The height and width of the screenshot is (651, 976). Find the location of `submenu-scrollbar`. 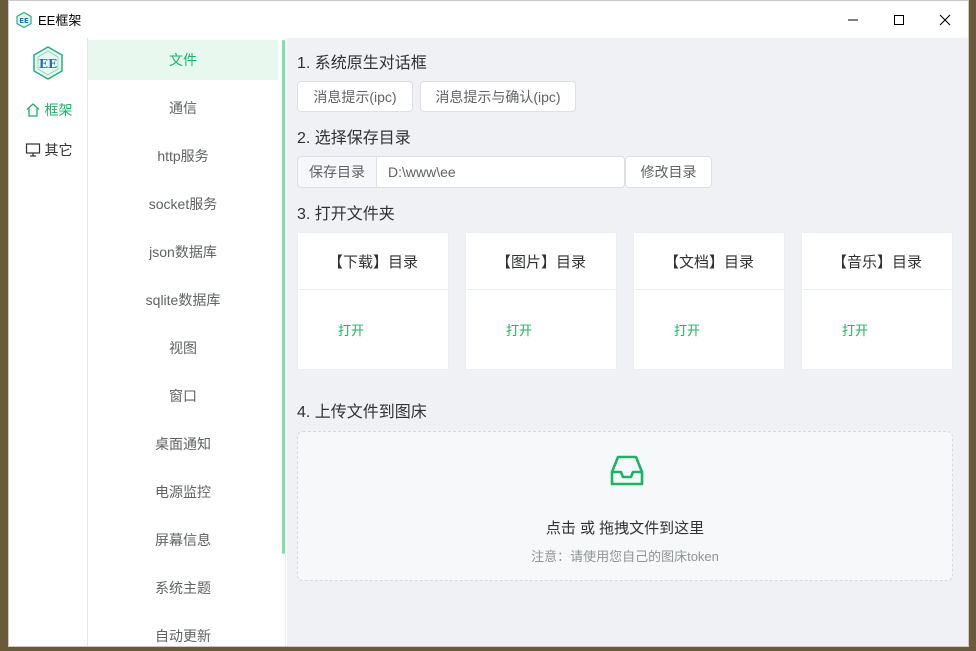

submenu-scrollbar is located at coordinates (283, 297).